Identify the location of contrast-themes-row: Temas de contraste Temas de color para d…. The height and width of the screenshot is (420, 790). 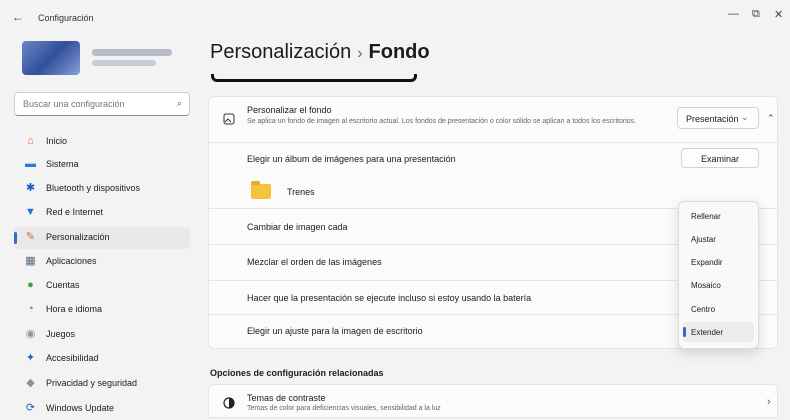
(493, 401).